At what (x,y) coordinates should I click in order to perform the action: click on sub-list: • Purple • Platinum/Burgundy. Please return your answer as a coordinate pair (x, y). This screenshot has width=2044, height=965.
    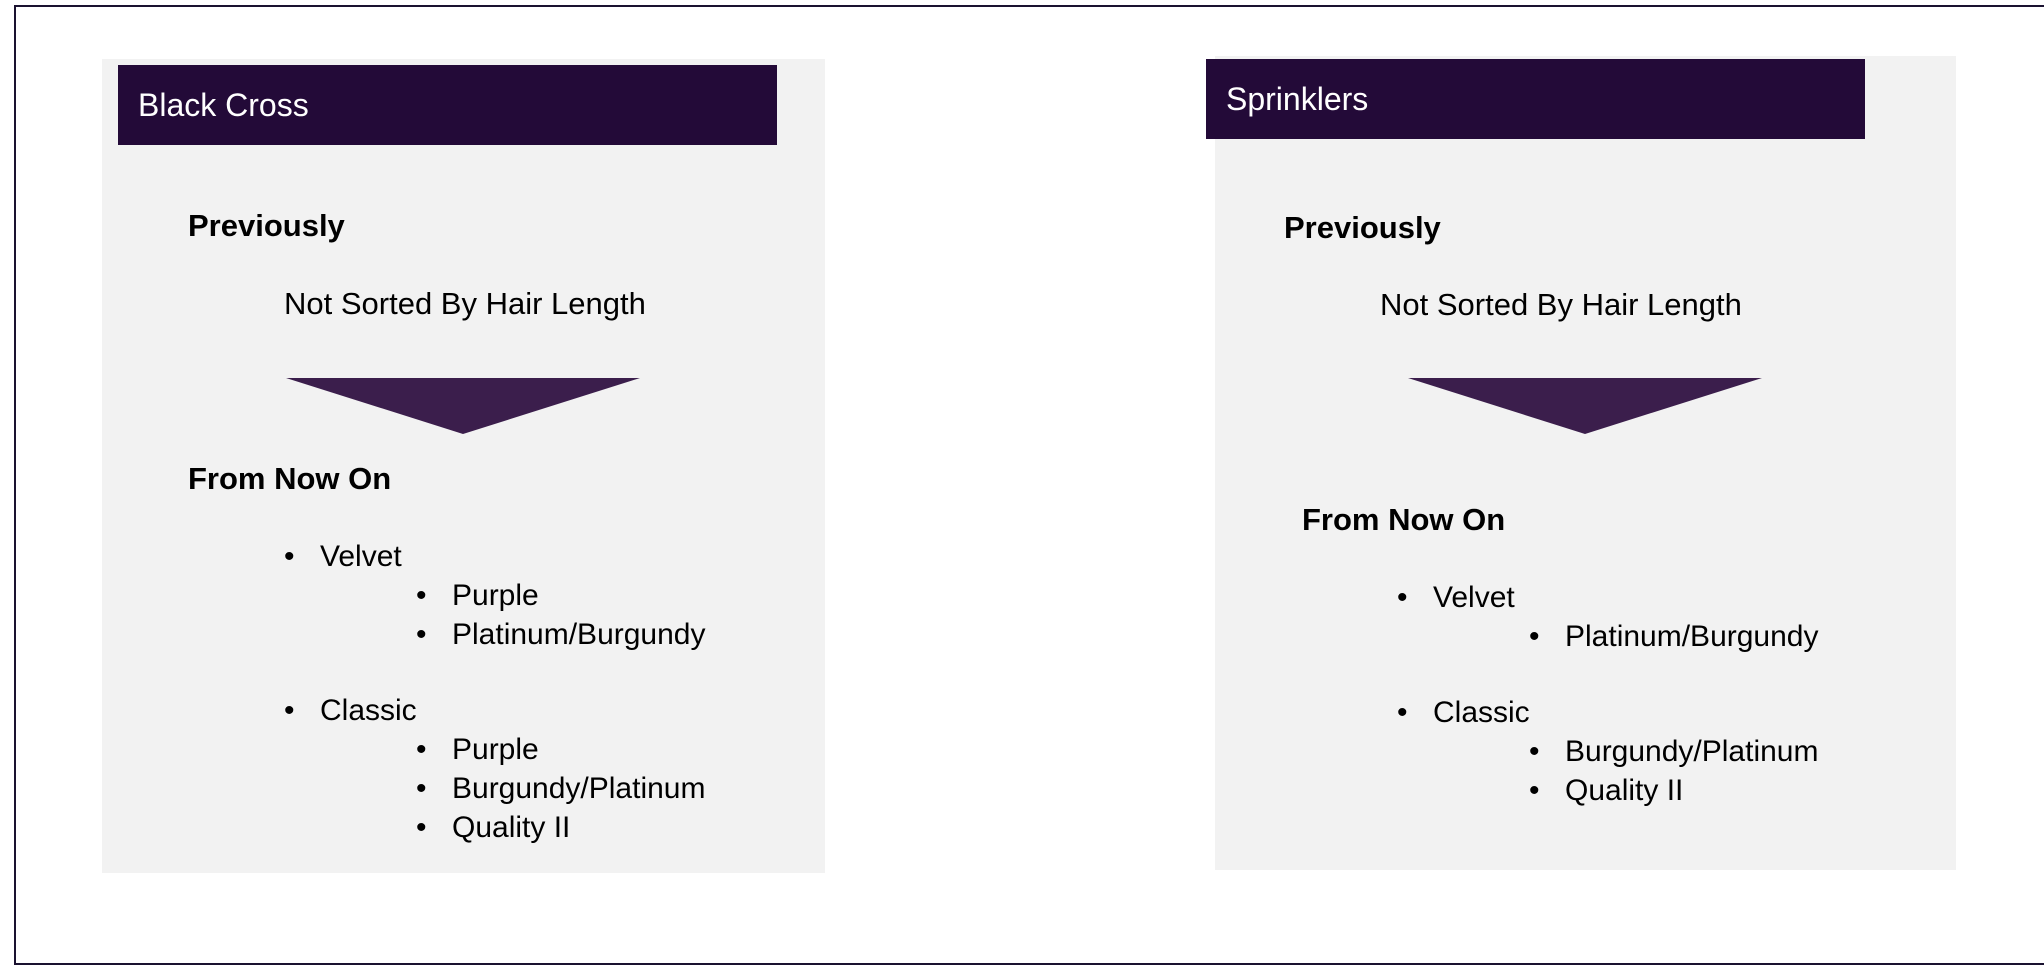
    Looking at the image, I should click on (512, 615).